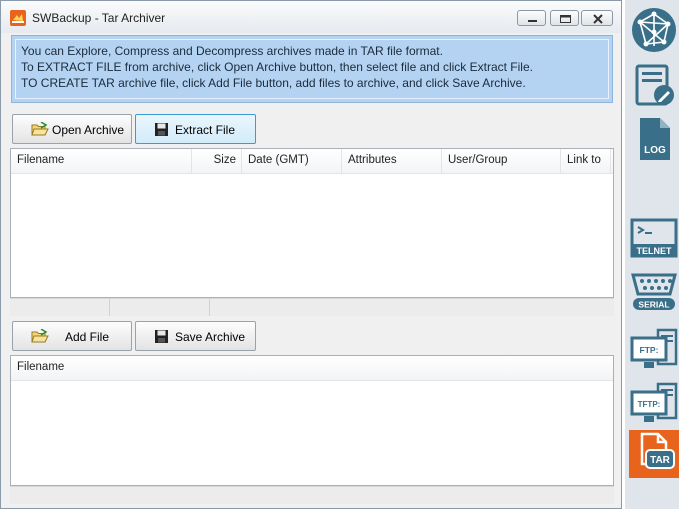  Describe the element at coordinates (210, 337) in the screenshot. I see `save-archive-label: Save Archive` at that location.